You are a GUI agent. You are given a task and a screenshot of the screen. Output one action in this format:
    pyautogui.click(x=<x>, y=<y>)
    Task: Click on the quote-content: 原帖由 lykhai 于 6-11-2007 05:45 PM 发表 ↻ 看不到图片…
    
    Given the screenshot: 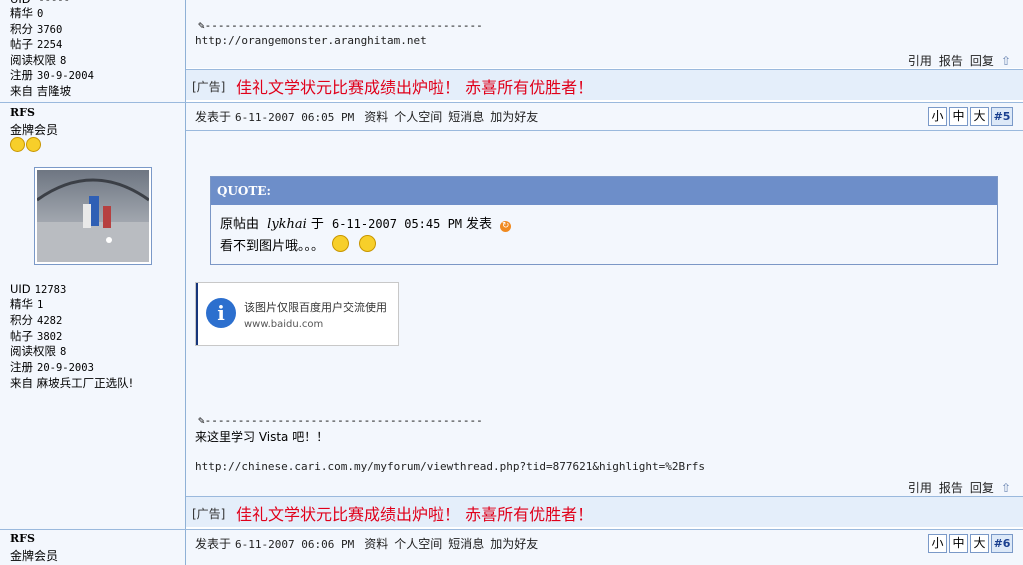 What is the action you would take?
    pyautogui.click(x=366, y=235)
    